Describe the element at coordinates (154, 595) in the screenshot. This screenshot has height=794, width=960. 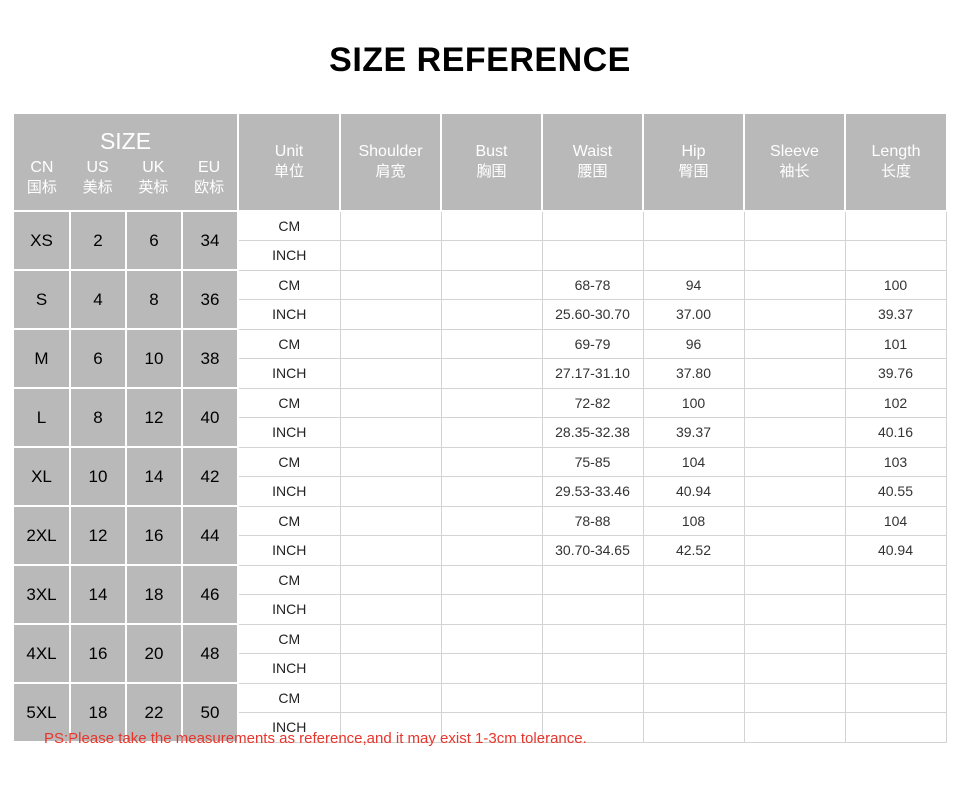
I see `size-cell-uk: 18` at that location.